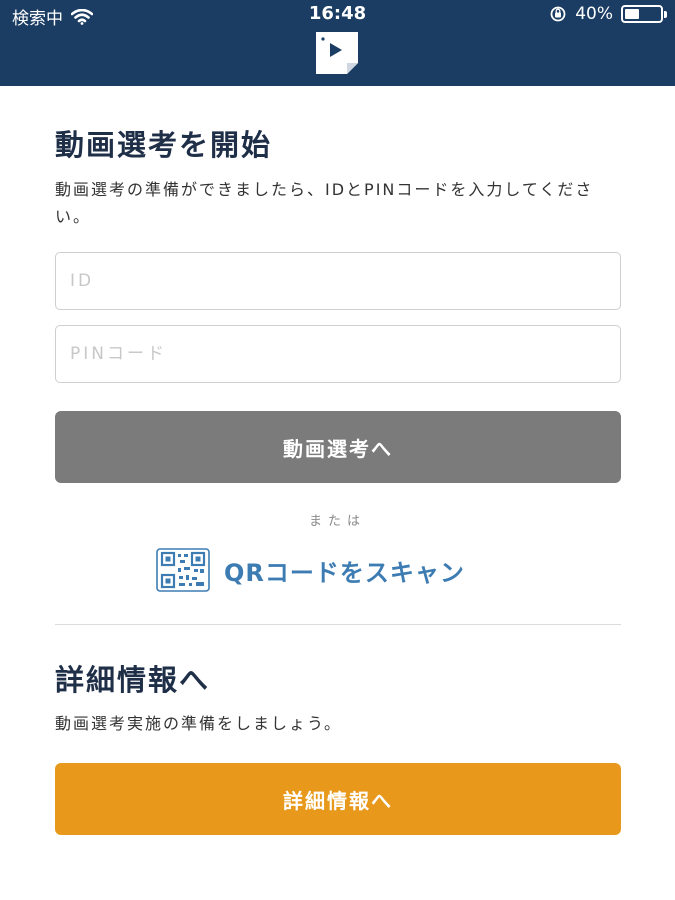 This screenshot has height=900, width=675. I want to click on id-input, so click(338, 281).